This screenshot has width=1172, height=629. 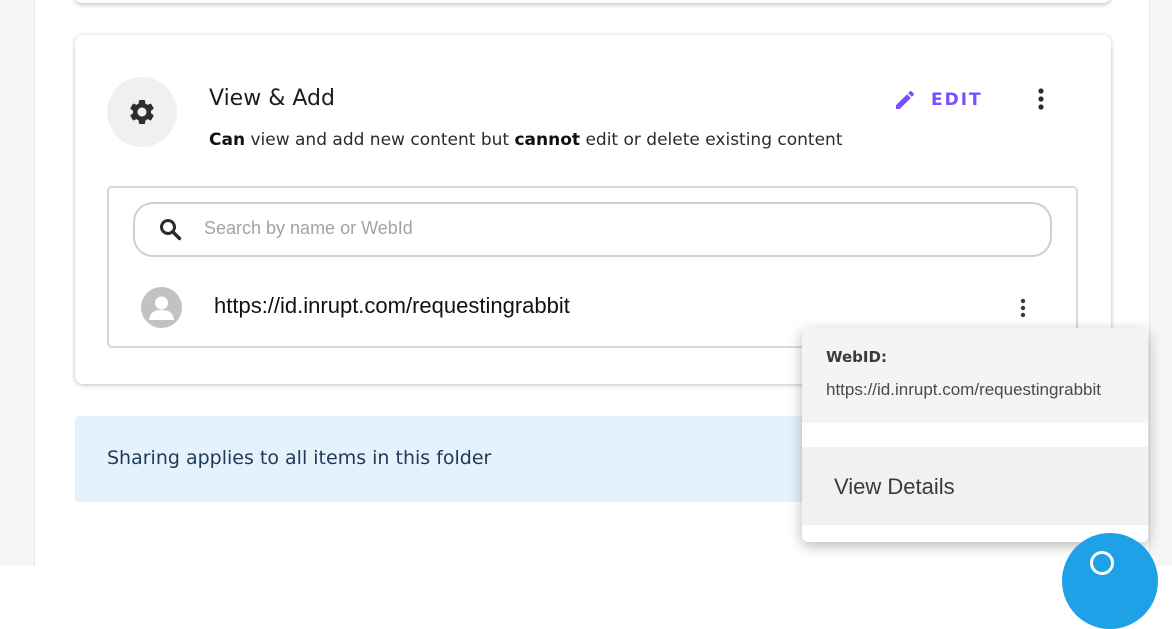 What do you see at coordinates (905, 99) in the screenshot?
I see `pencil-icon` at bounding box center [905, 99].